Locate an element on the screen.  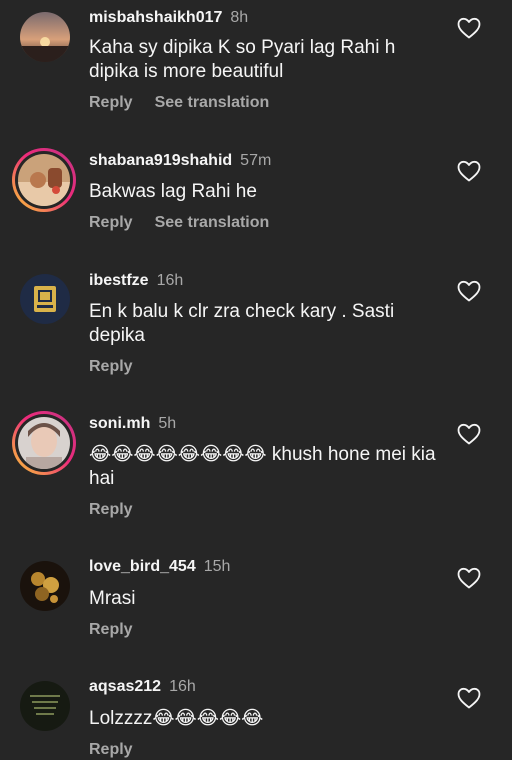
username: shabana919shahid is located at coordinates (160, 160).